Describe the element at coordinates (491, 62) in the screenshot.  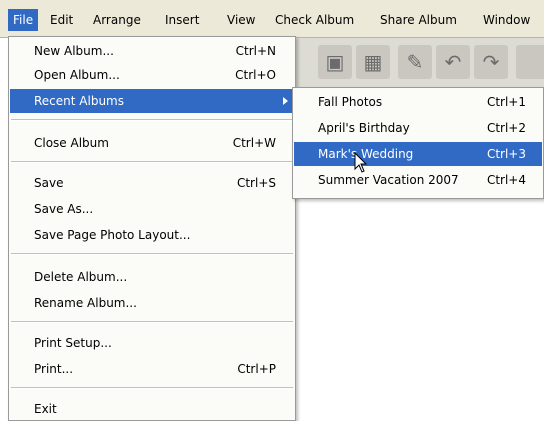
I see `redo-icon: ↷` at that location.